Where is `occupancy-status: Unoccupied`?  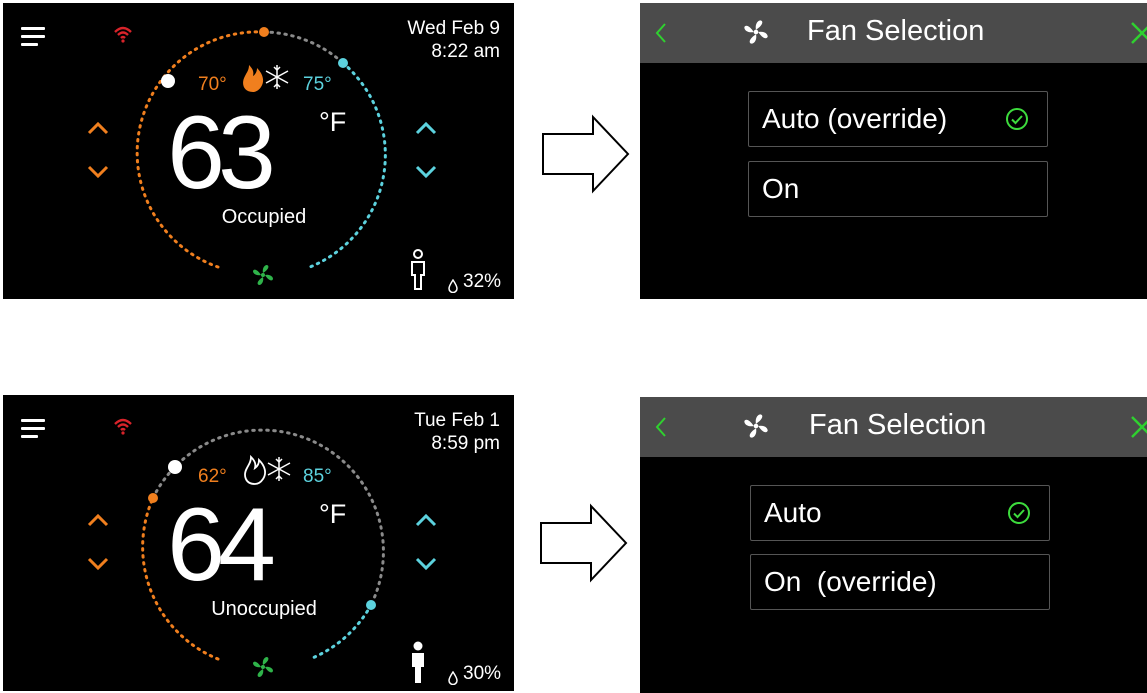
occupancy-status: Unoccupied is located at coordinates (264, 609).